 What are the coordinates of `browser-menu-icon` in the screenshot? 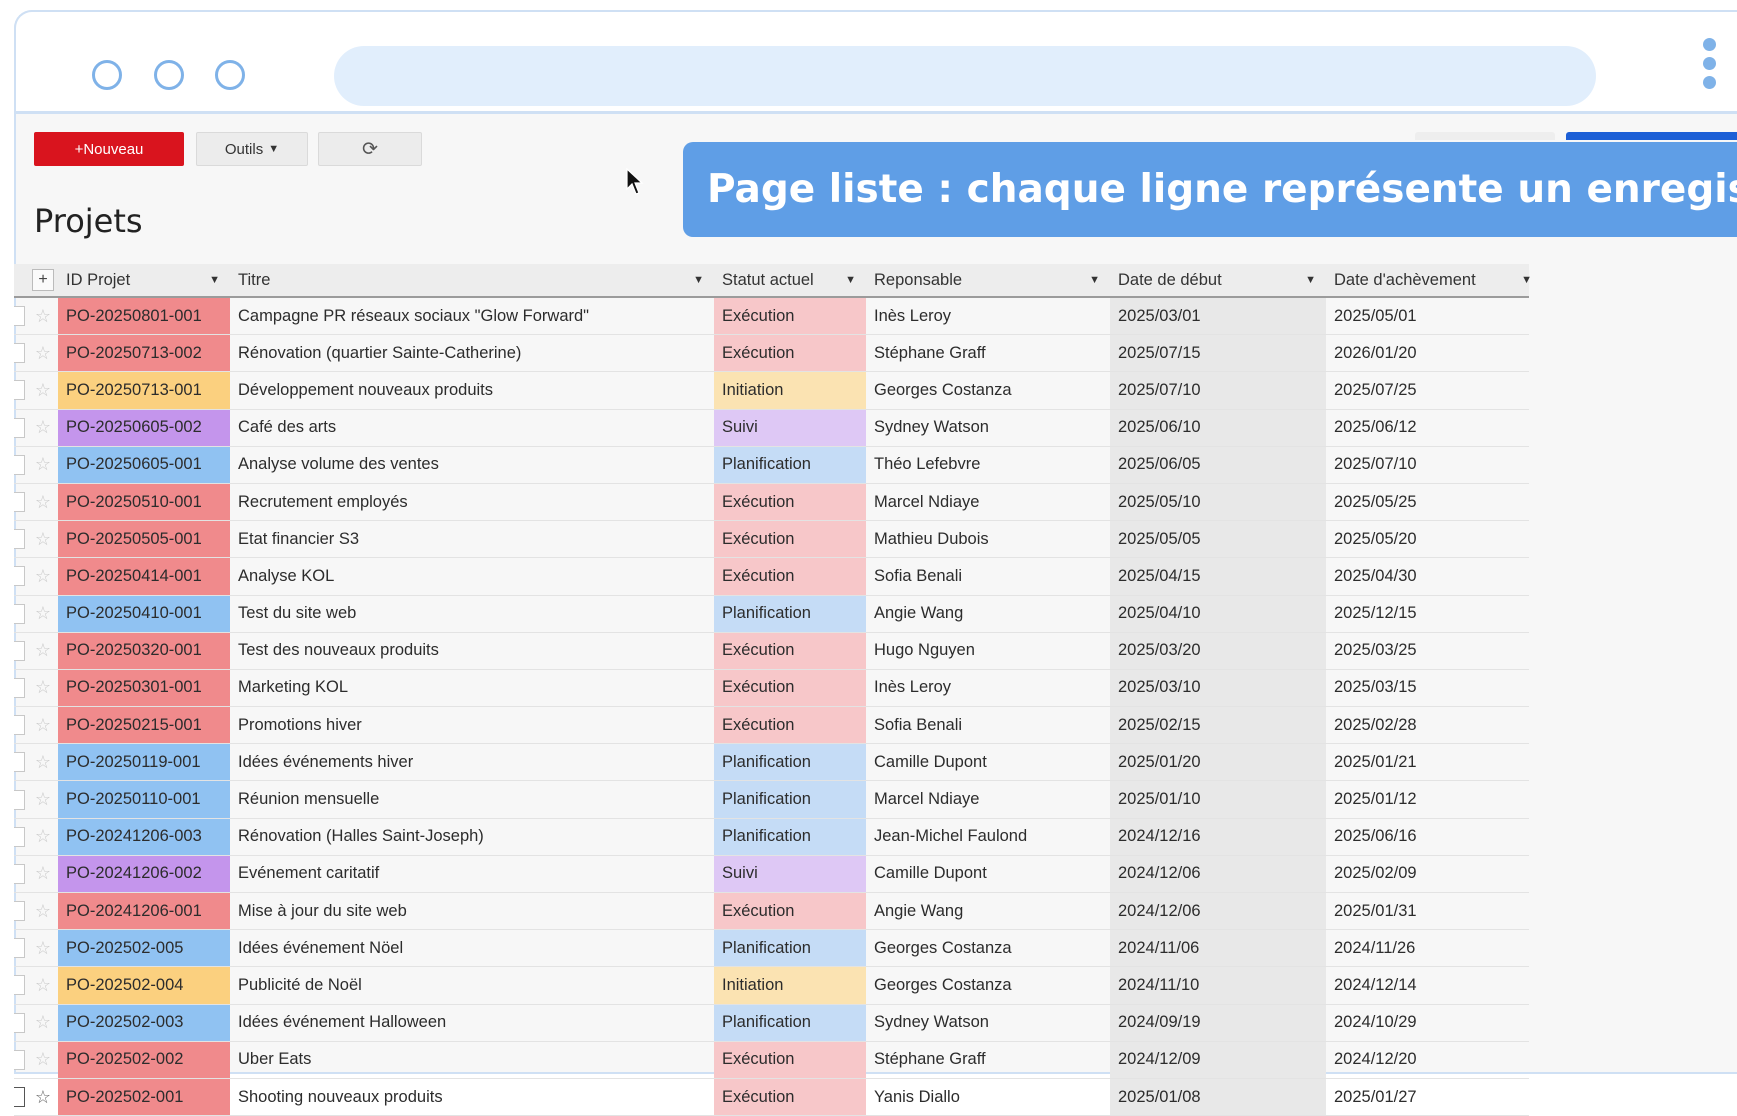 It's located at (1710, 66).